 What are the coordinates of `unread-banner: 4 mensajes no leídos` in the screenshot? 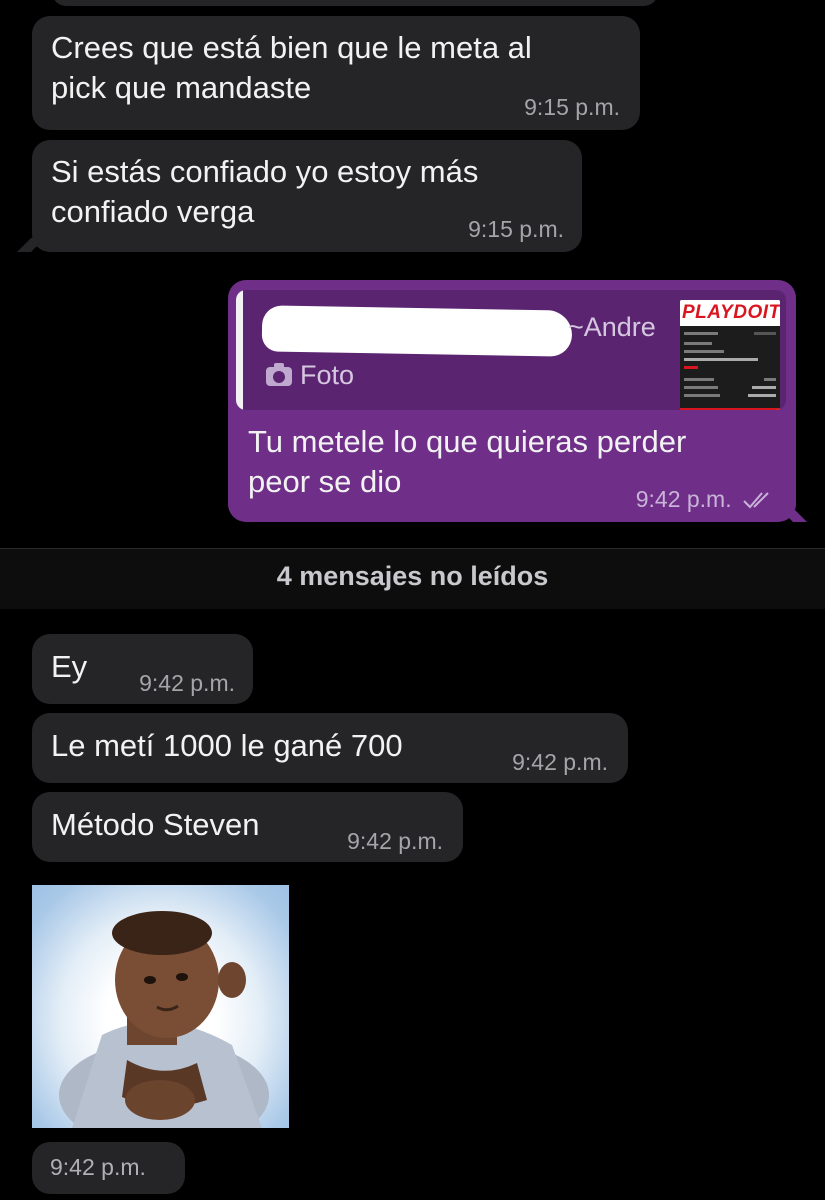 It's located at (412, 579).